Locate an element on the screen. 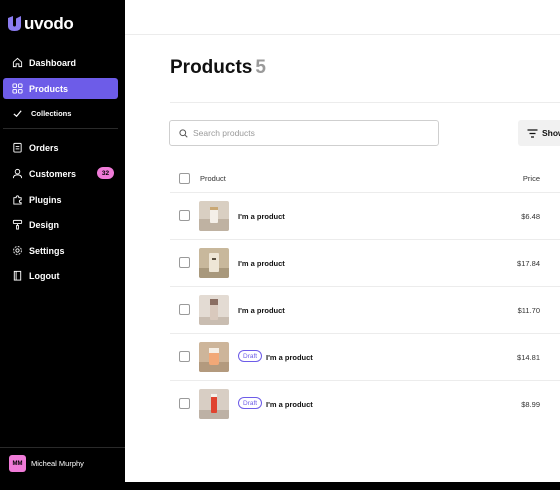 This screenshot has height=490, width=560. user-icon is located at coordinates (17, 173).